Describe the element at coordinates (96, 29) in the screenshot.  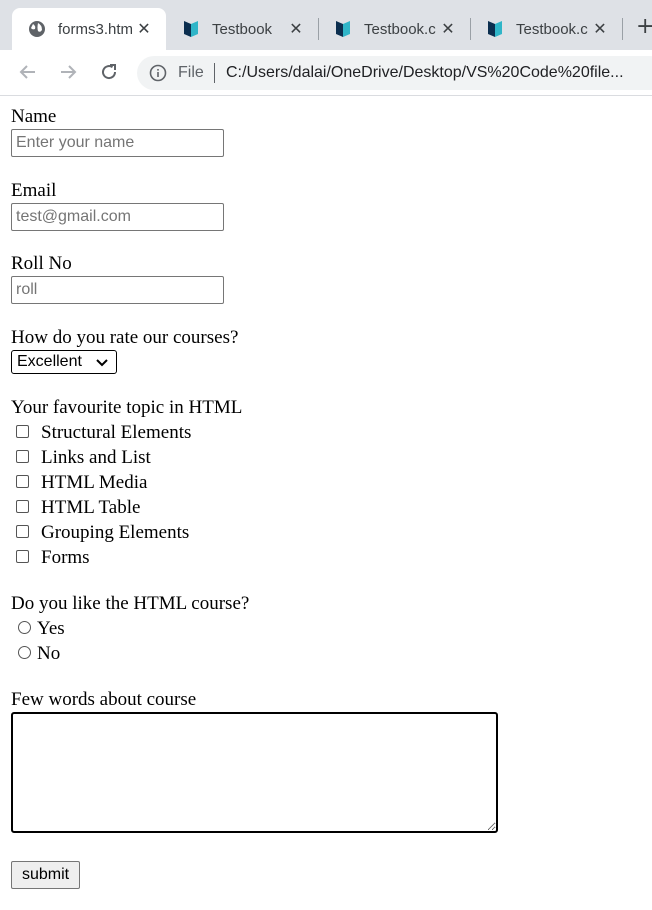
I see `tab-title: forms3.htm` at that location.